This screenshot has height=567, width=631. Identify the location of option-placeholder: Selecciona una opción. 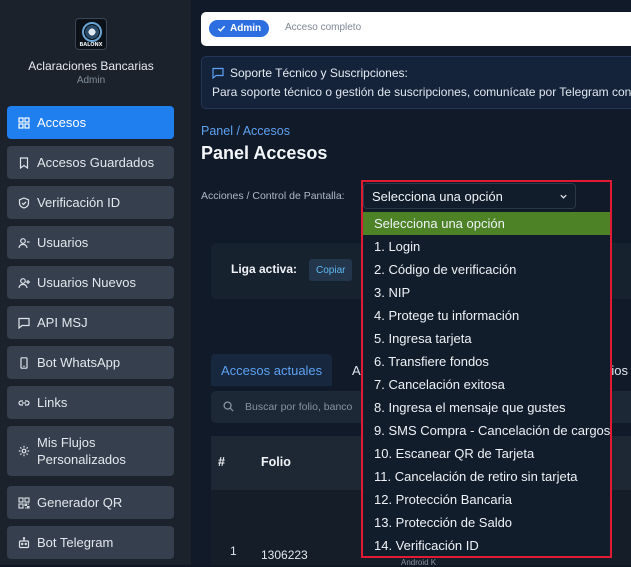
(486, 223).